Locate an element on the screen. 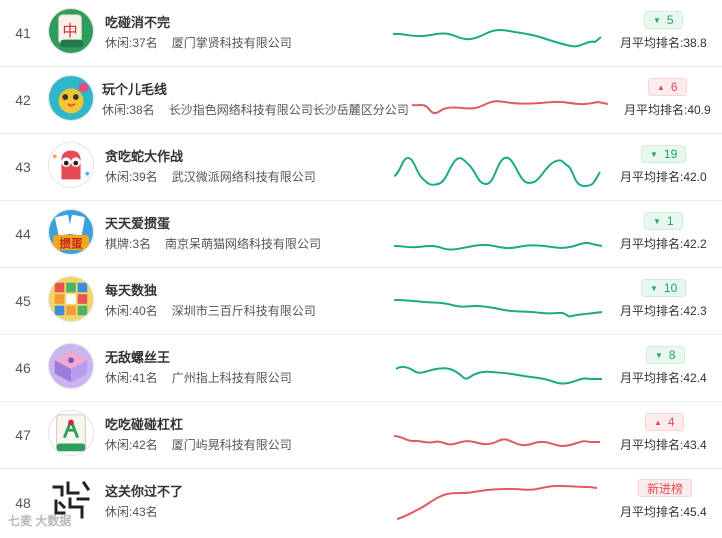 The image size is (722, 538). app-meta: 休闲:42名 厦门屿晃科技有限公司 is located at coordinates (198, 444).